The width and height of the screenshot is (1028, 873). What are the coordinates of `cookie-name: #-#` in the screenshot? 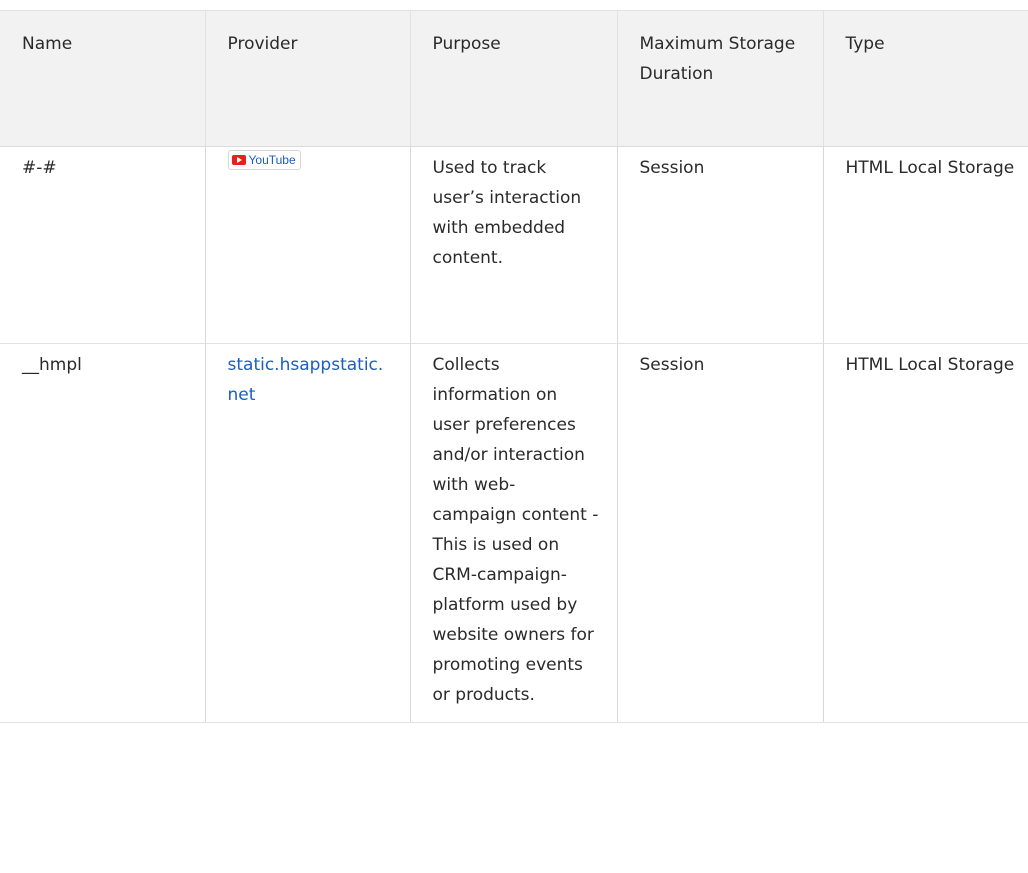 It's located at (102, 245).